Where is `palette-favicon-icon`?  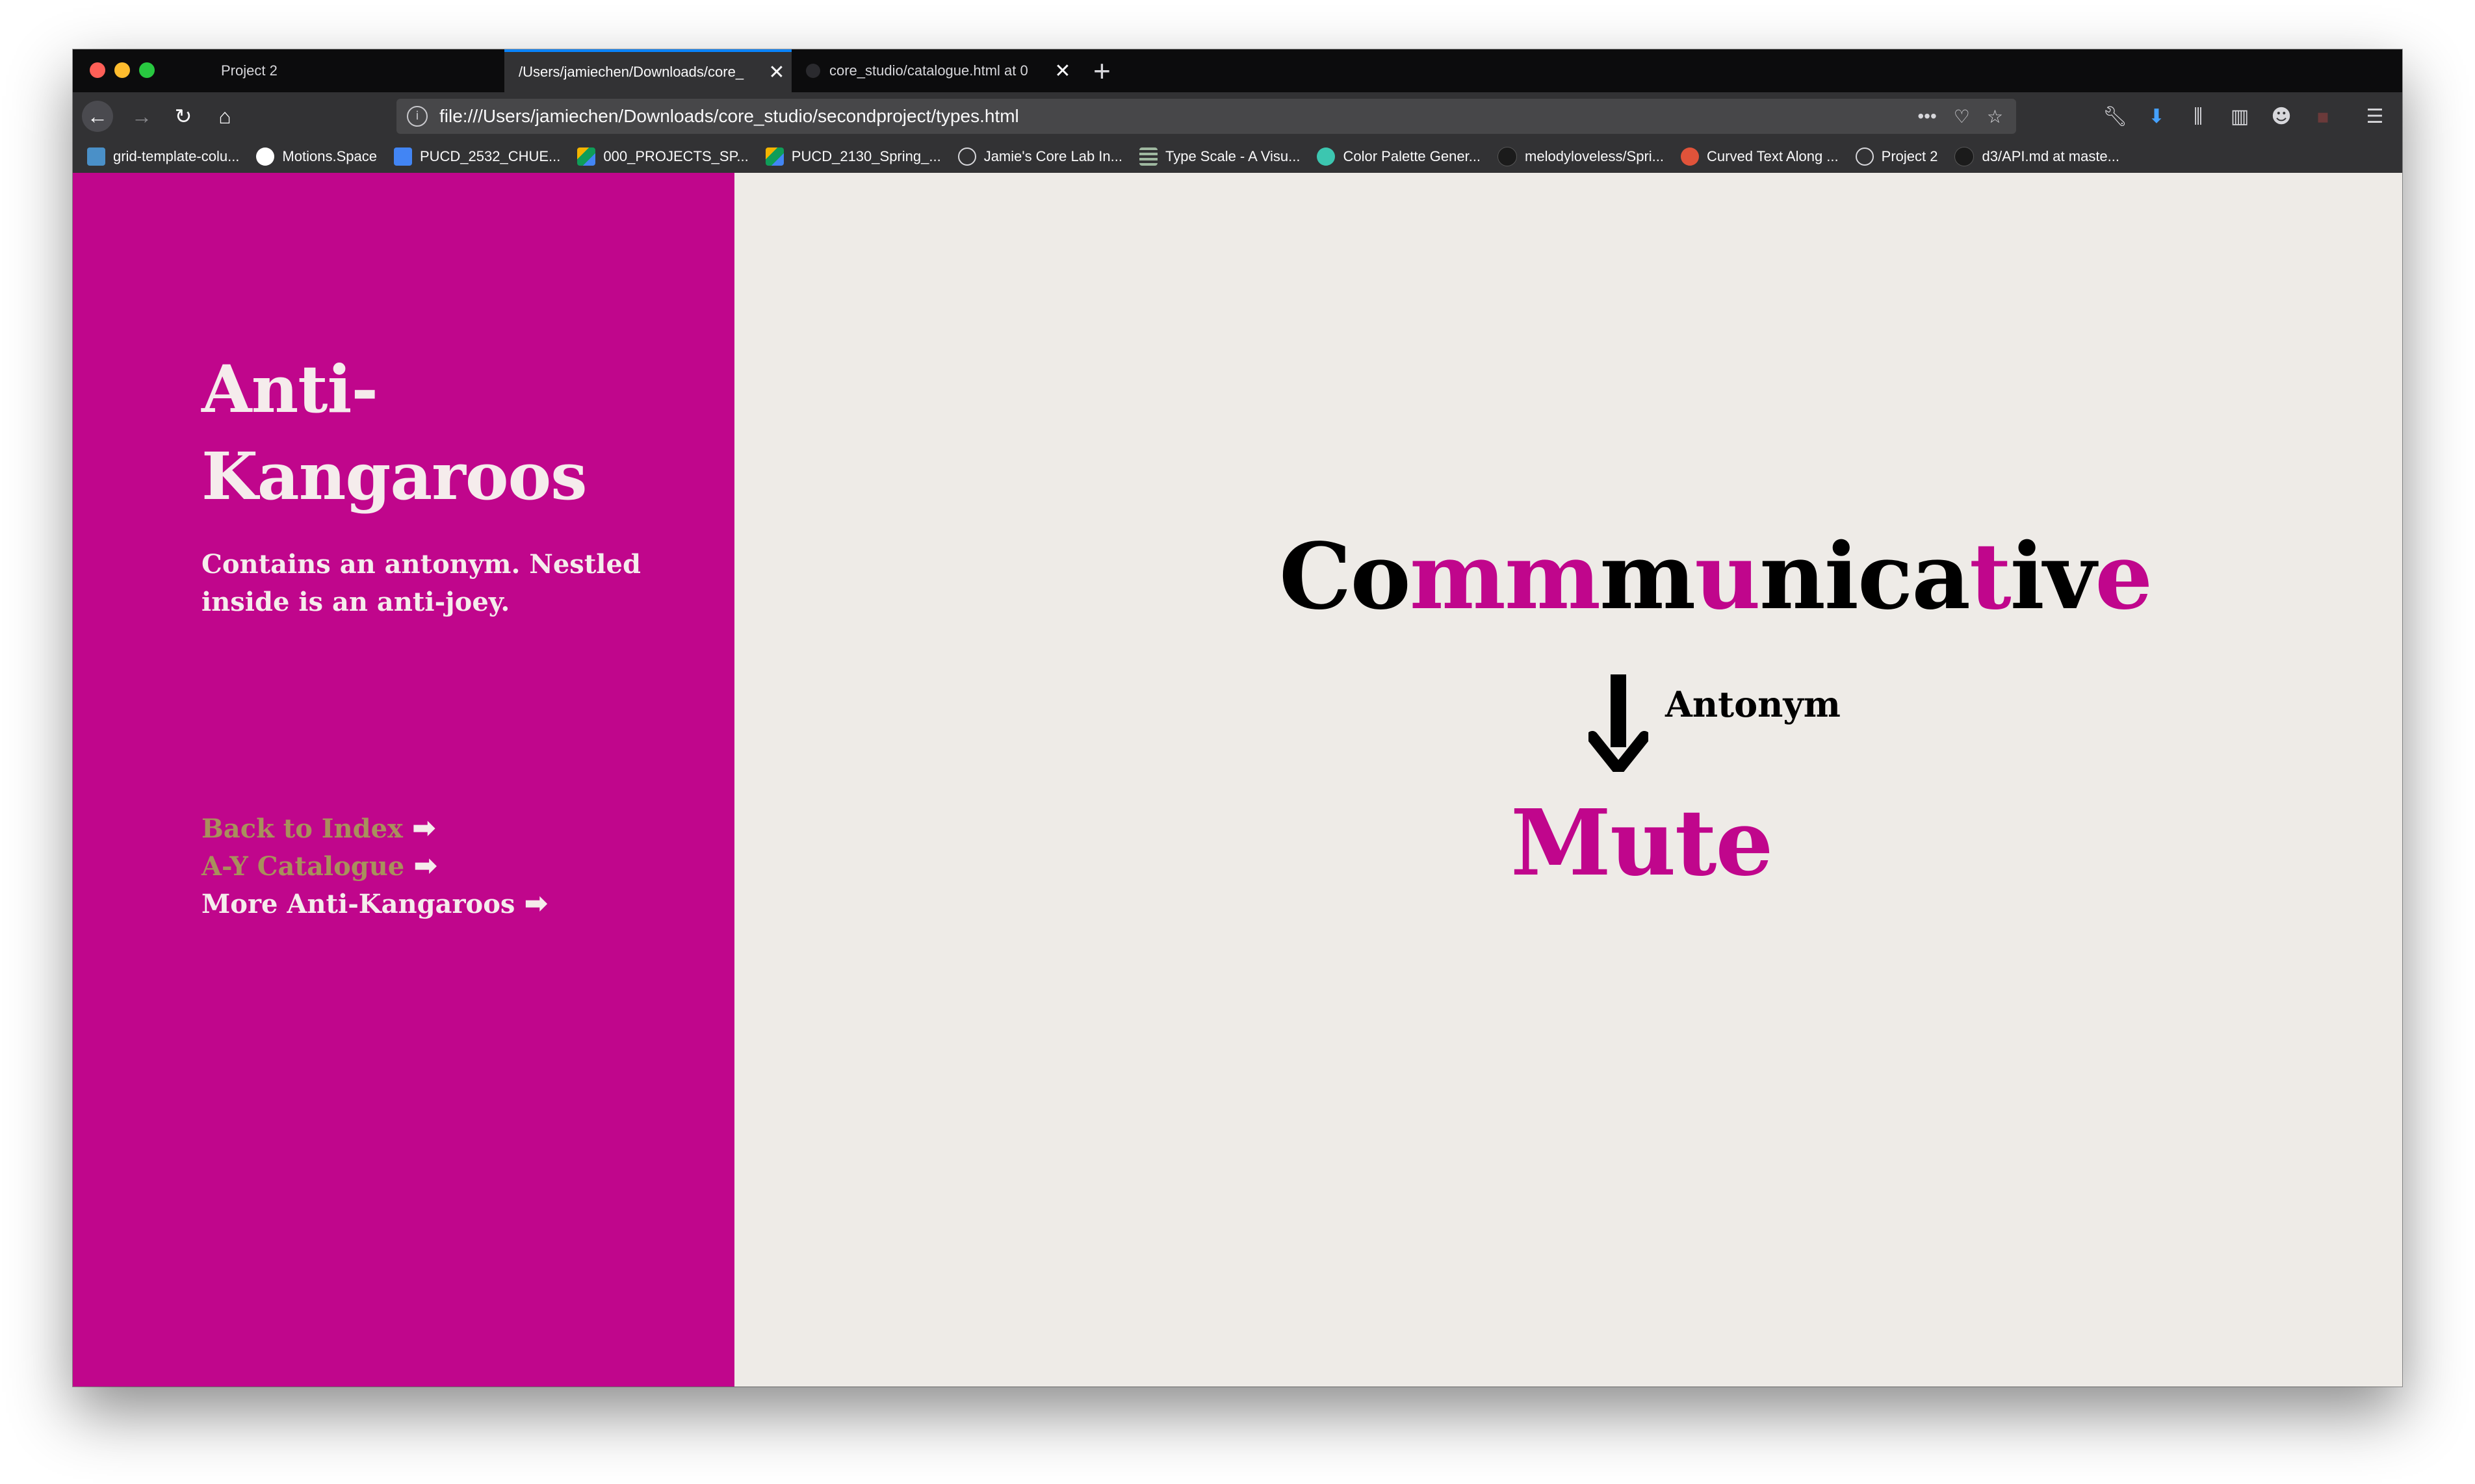 palette-favicon-icon is located at coordinates (1326, 157).